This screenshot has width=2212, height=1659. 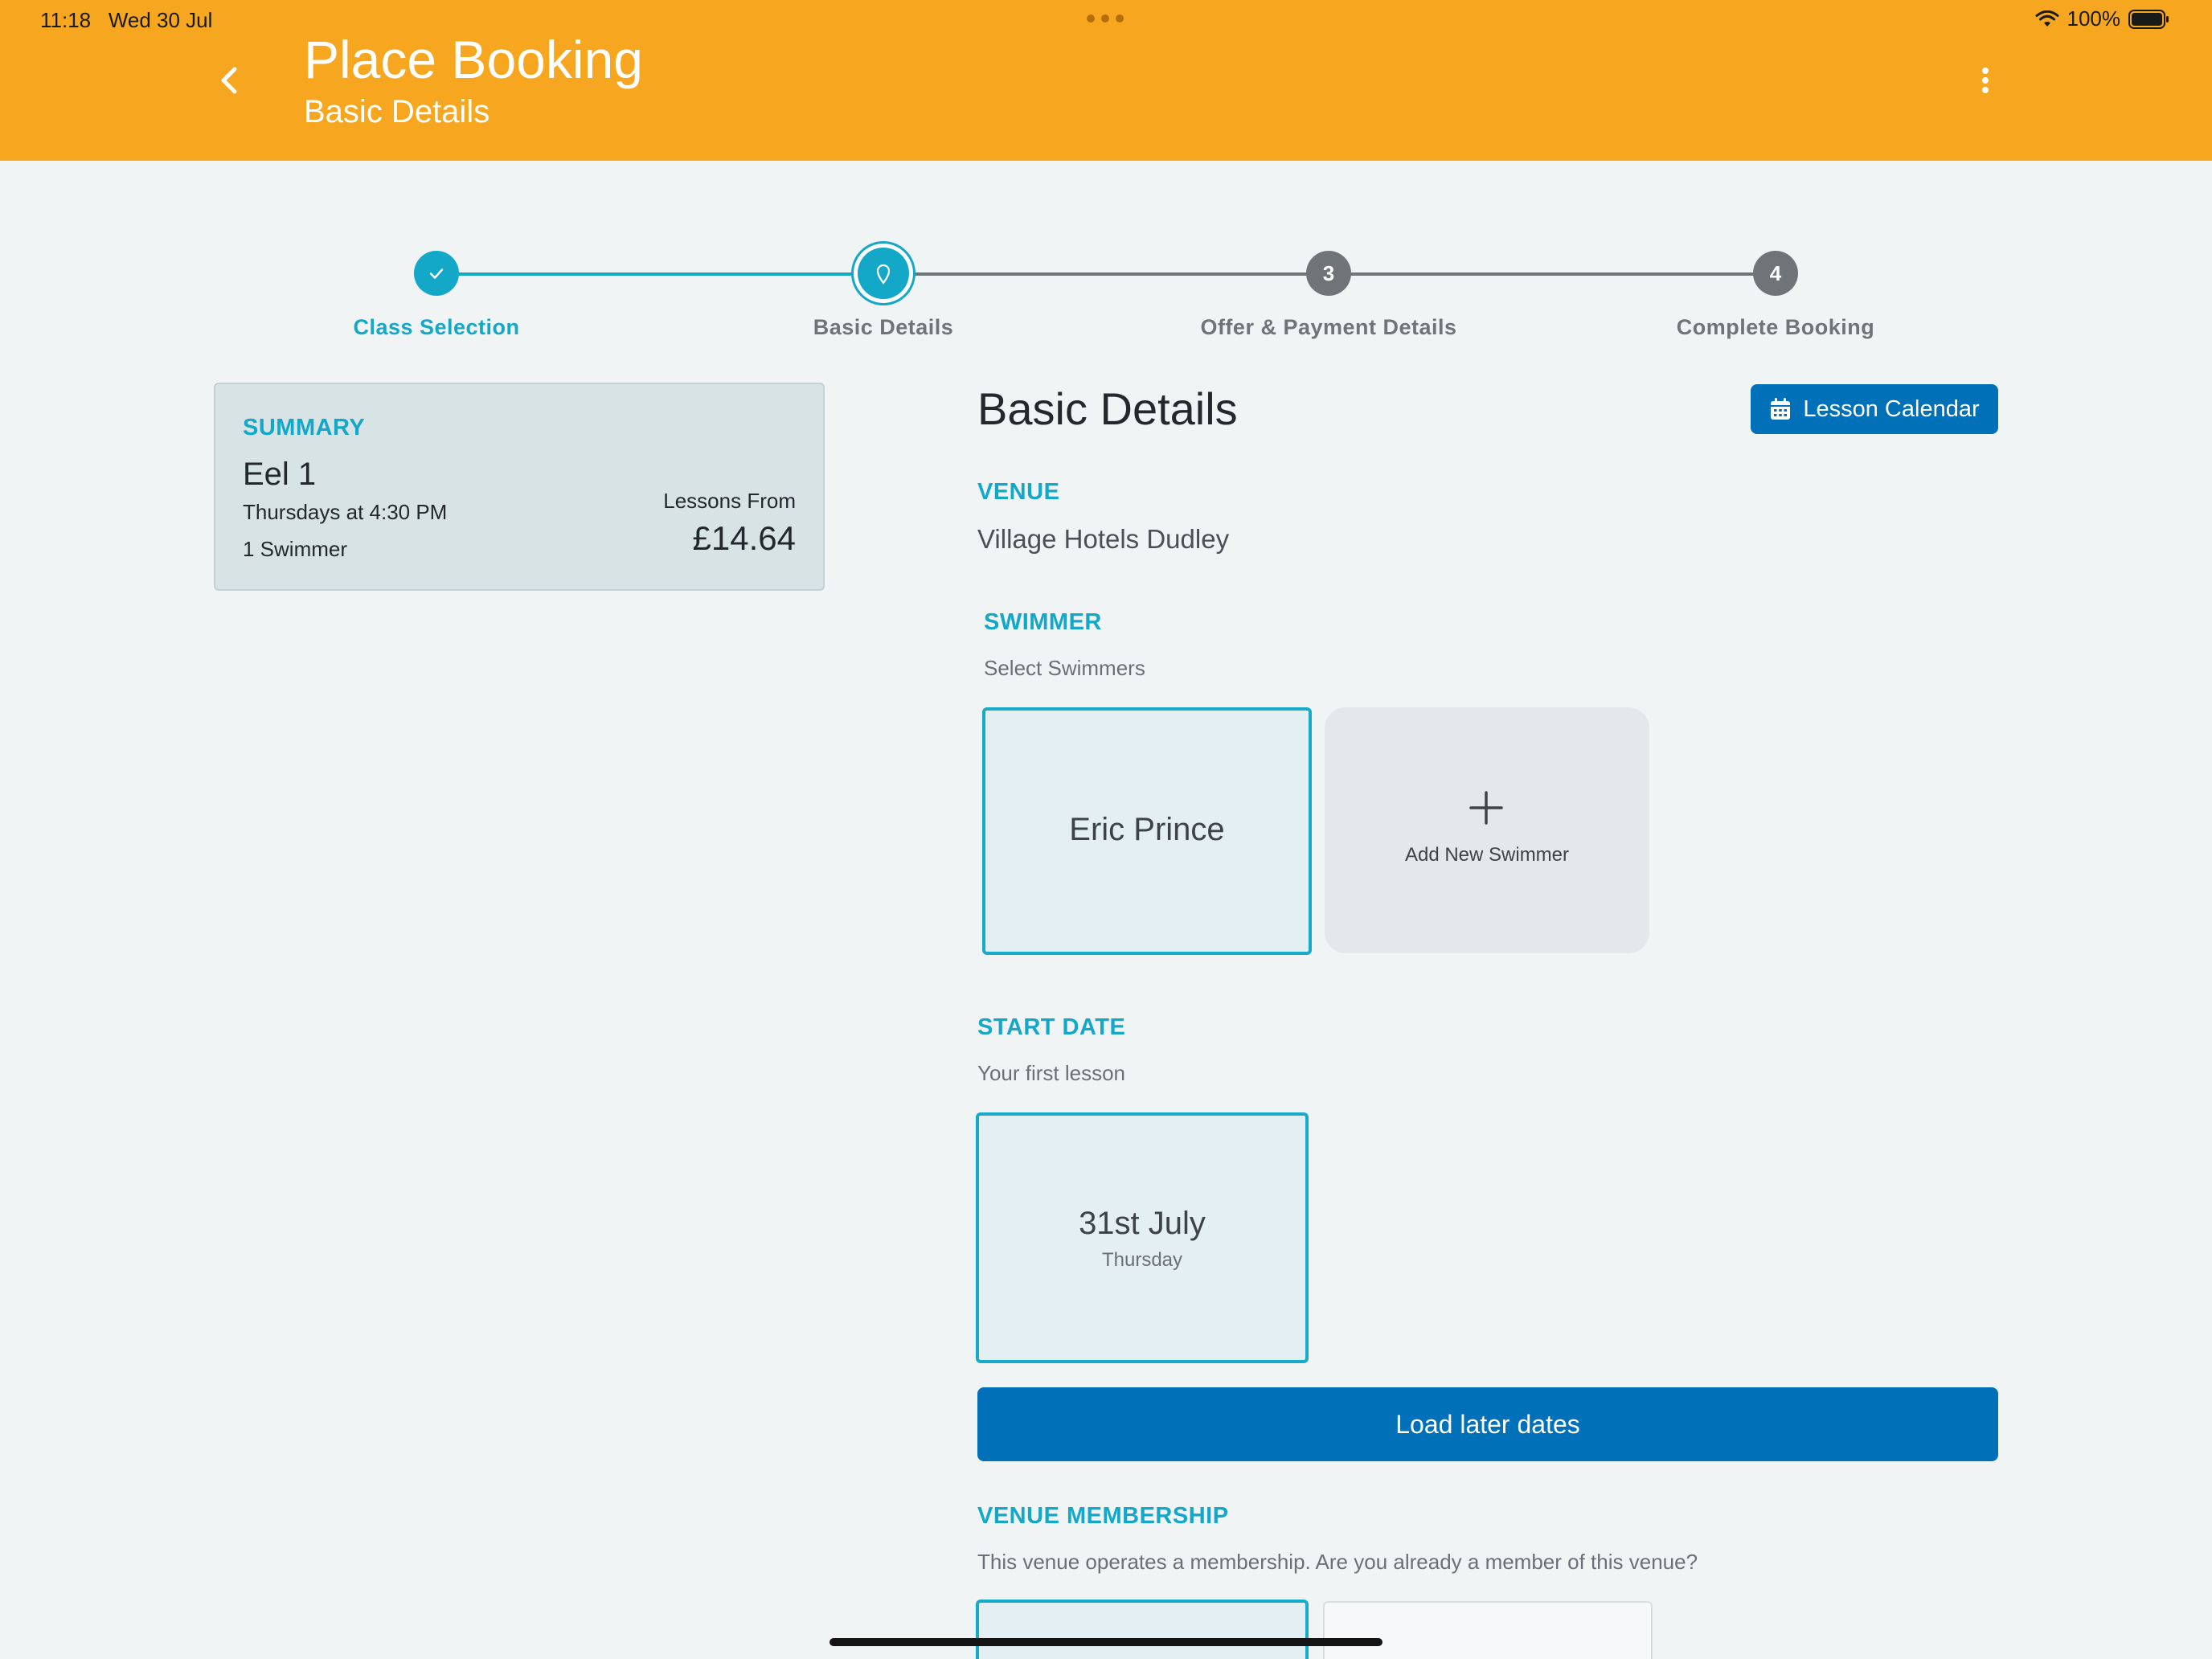 I want to click on lesson-calendar-button: Lesson Calendar, so click(x=1875, y=409).